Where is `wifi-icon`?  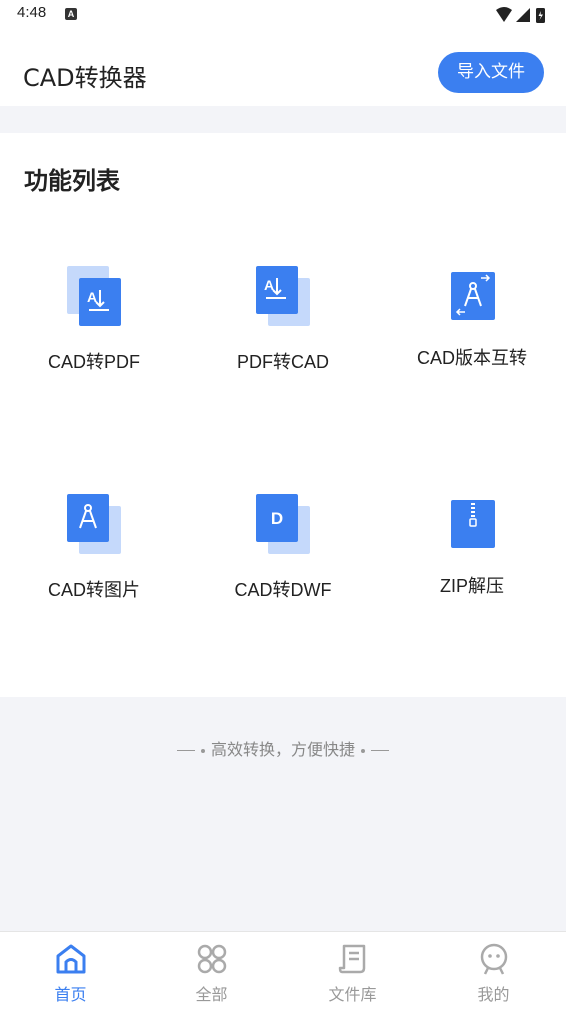 wifi-icon is located at coordinates (504, 14).